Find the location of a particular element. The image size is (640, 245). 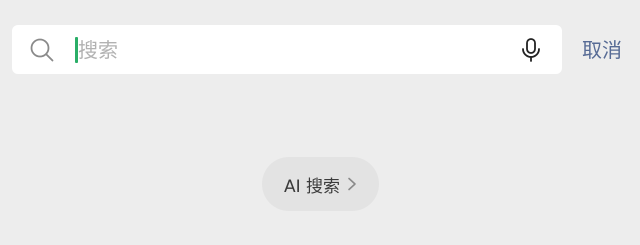

search-input is located at coordinates (288, 49).